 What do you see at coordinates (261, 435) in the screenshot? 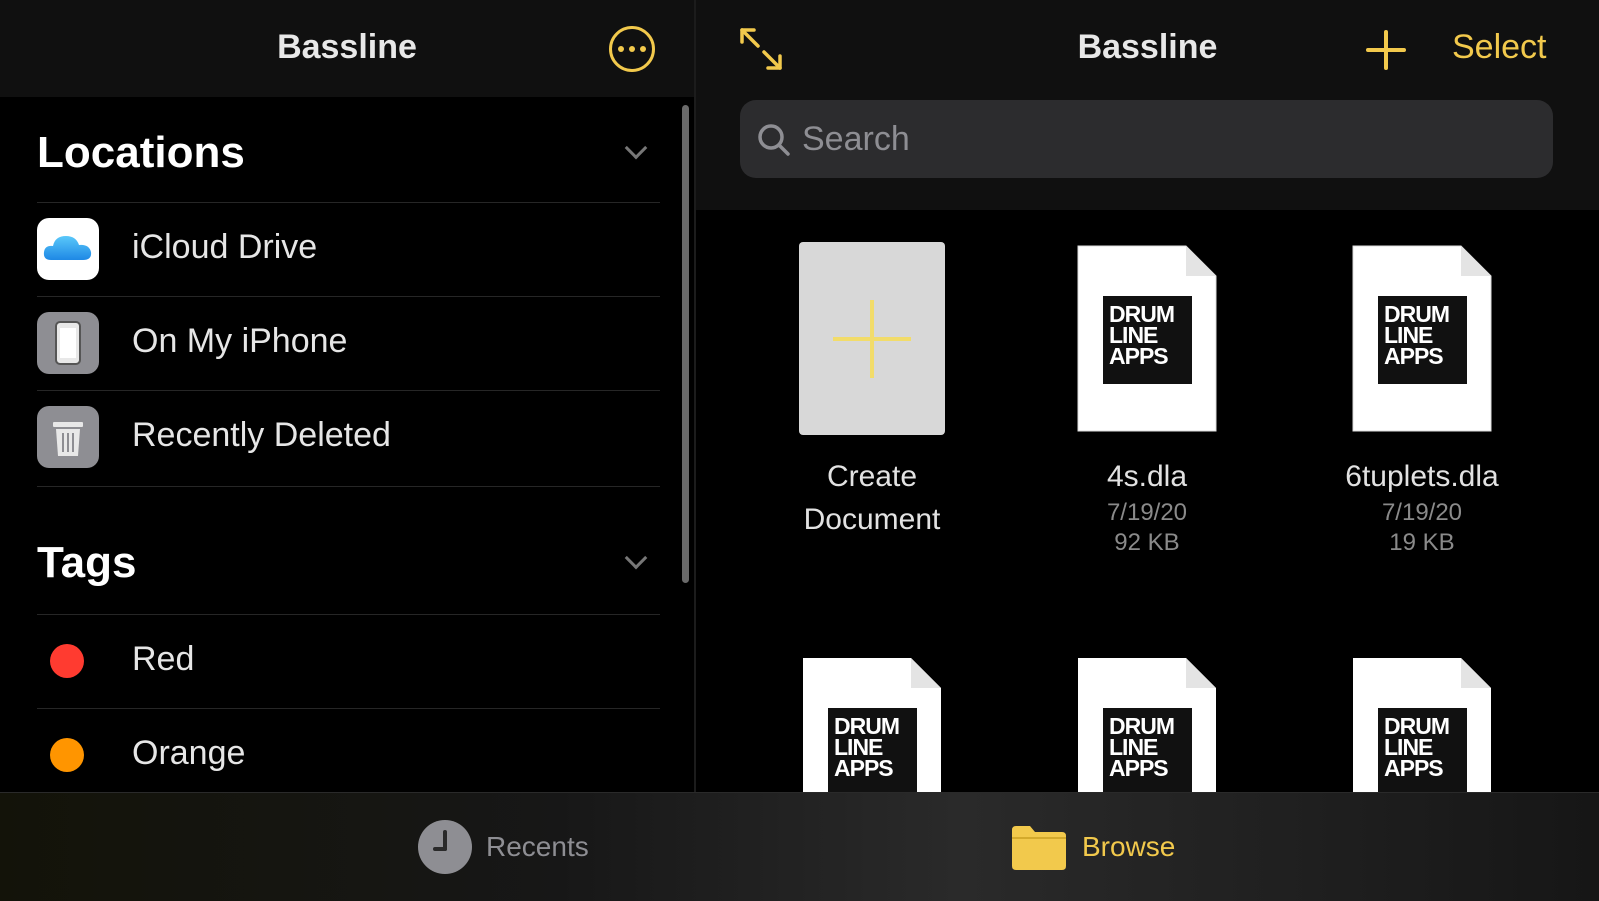
I see `sidebar-item-label: Recently Deleted` at bounding box center [261, 435].